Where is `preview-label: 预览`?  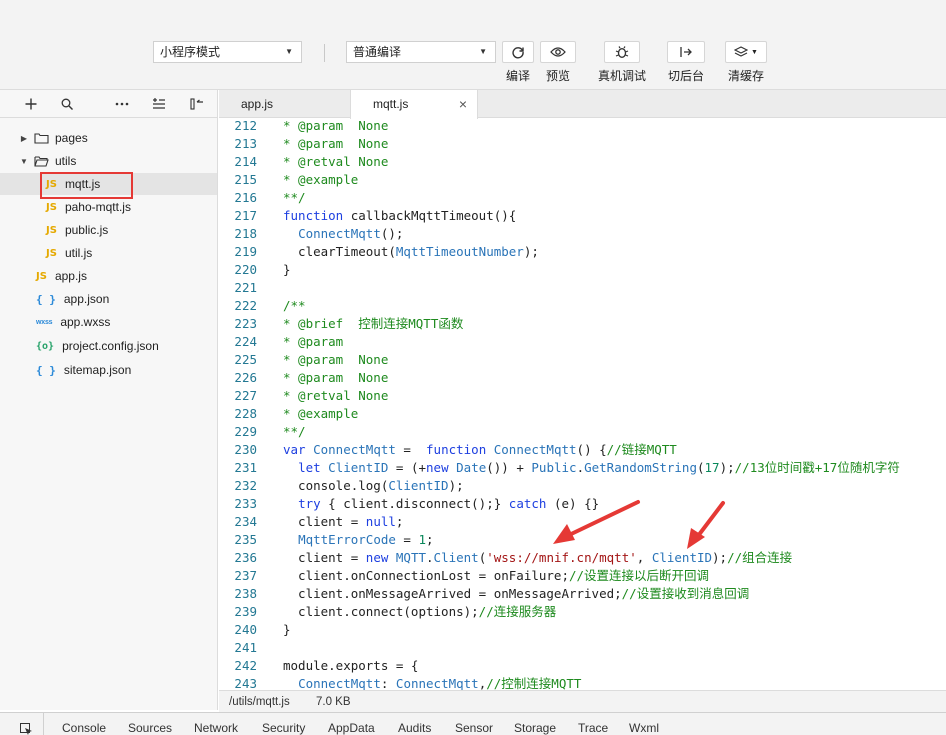
preview-label: 预览 is located at coordinates (557, 76).